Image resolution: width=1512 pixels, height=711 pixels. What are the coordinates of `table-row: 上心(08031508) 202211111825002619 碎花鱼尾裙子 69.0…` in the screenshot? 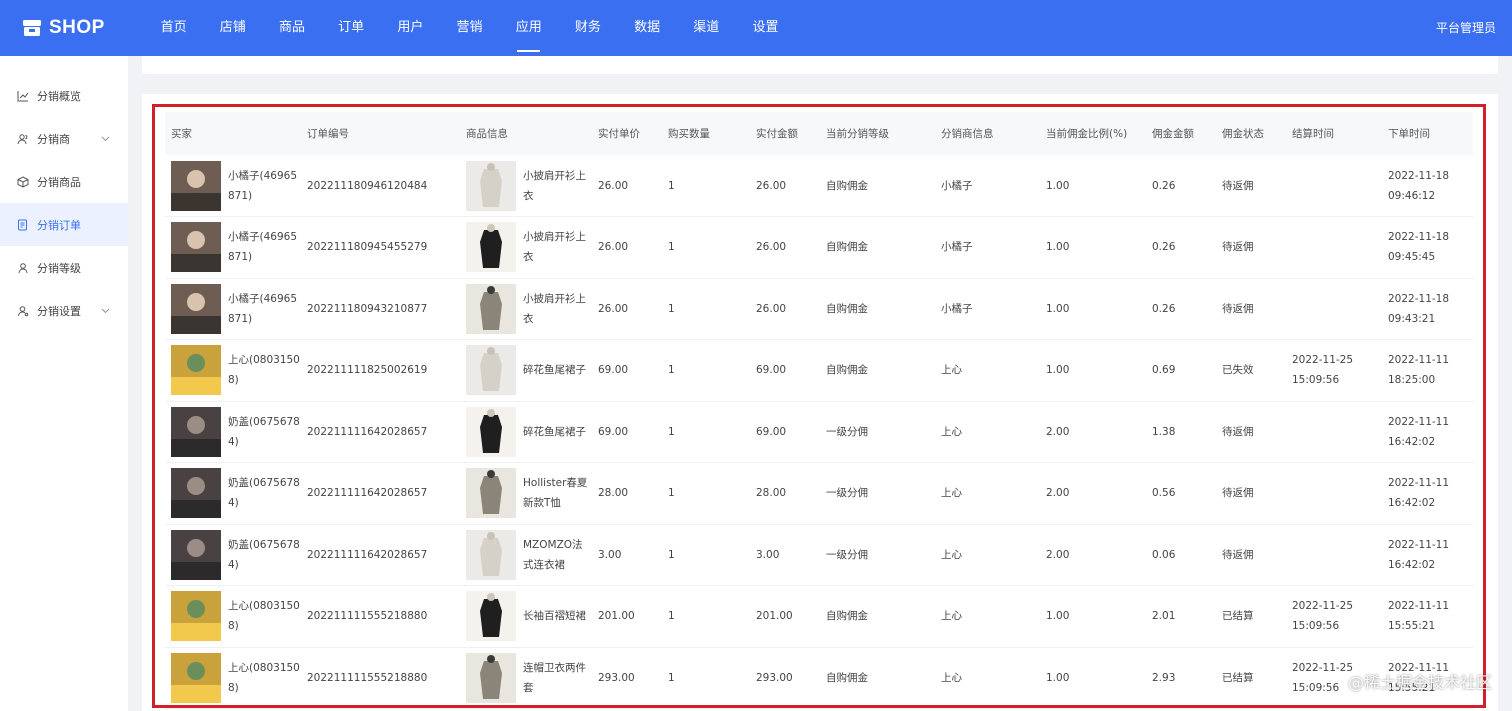 It's located at (819, 370).